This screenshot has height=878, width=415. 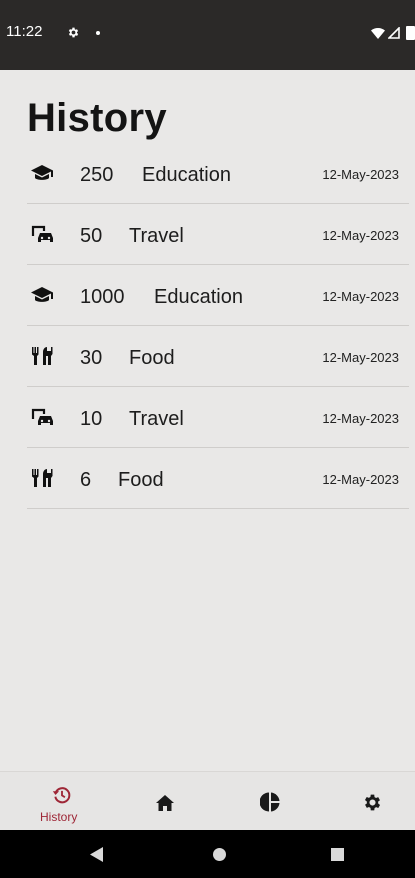 I want to click on history-icon, so click(x=61, y=795).